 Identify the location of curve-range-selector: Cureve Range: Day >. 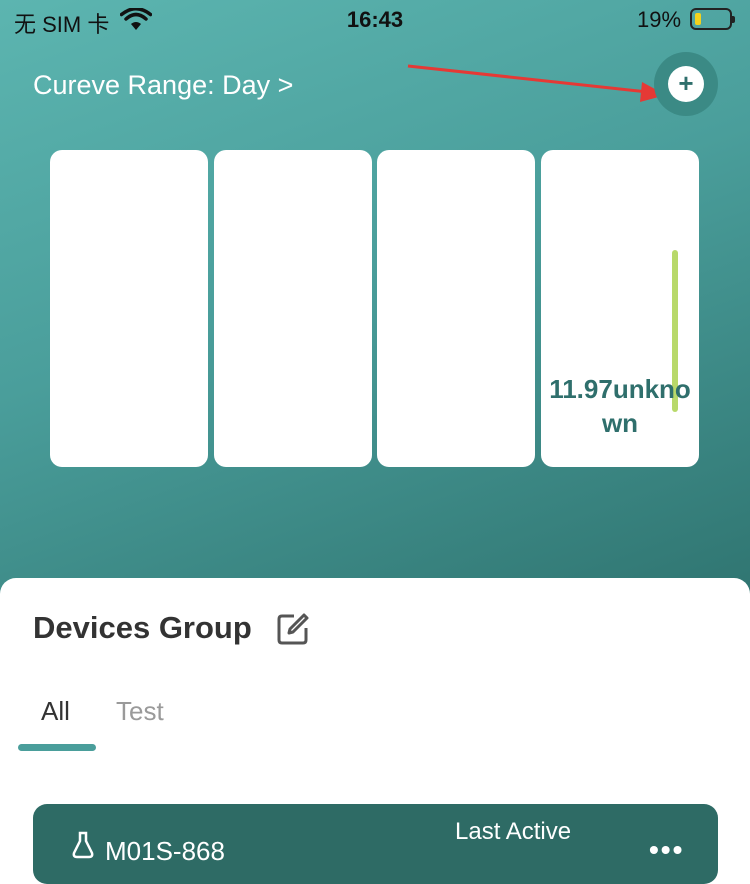
(163, 85).